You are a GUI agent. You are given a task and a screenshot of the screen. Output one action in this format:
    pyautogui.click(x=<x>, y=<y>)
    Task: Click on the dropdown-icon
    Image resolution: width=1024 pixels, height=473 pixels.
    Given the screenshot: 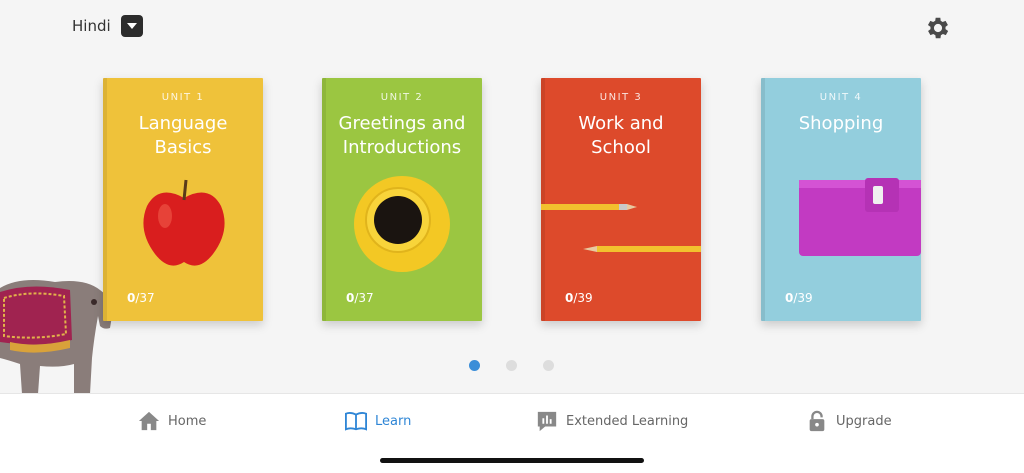 What is the action you would take?
    pyautogui.click(x=131, y=26)
    